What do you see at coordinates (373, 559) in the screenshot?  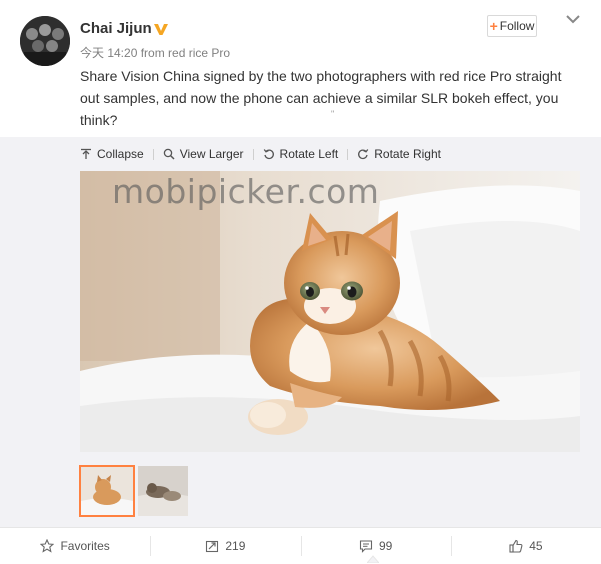 I see `comments-caret-icon` at bounding box center [373, 559].